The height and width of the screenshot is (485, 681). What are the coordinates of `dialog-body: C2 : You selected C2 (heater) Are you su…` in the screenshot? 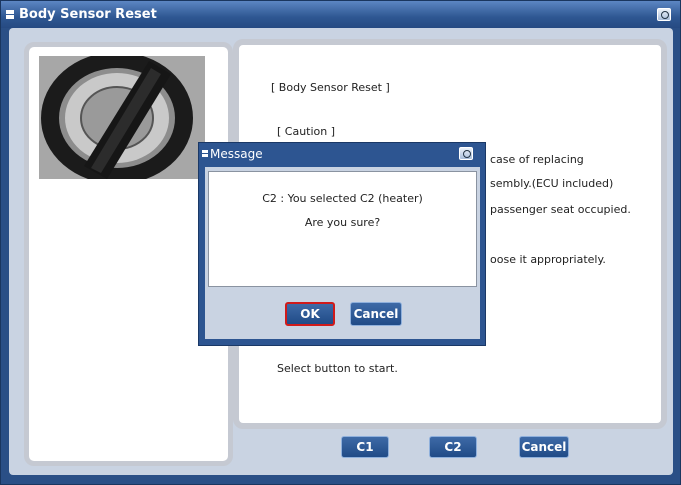 It's located at (342, 253).